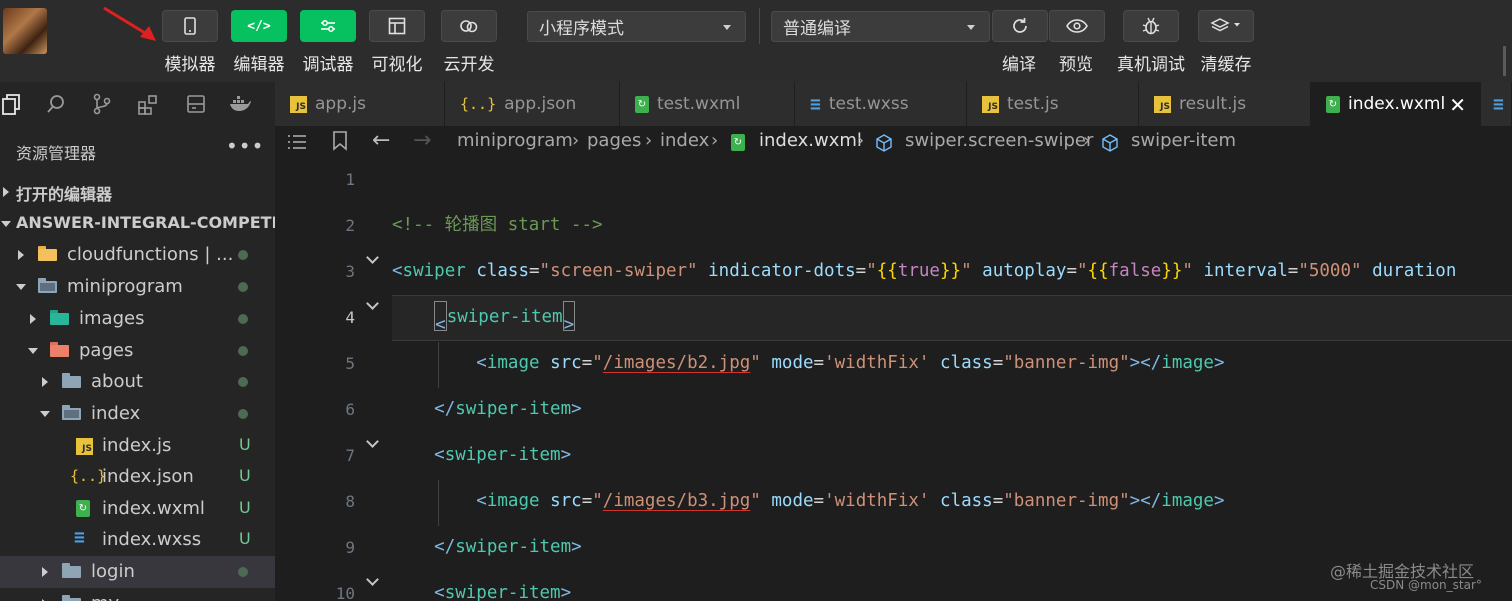  Describe the element at coordinates (1226, 26) in the screenshot. I see `clear-cache-button` at that location.